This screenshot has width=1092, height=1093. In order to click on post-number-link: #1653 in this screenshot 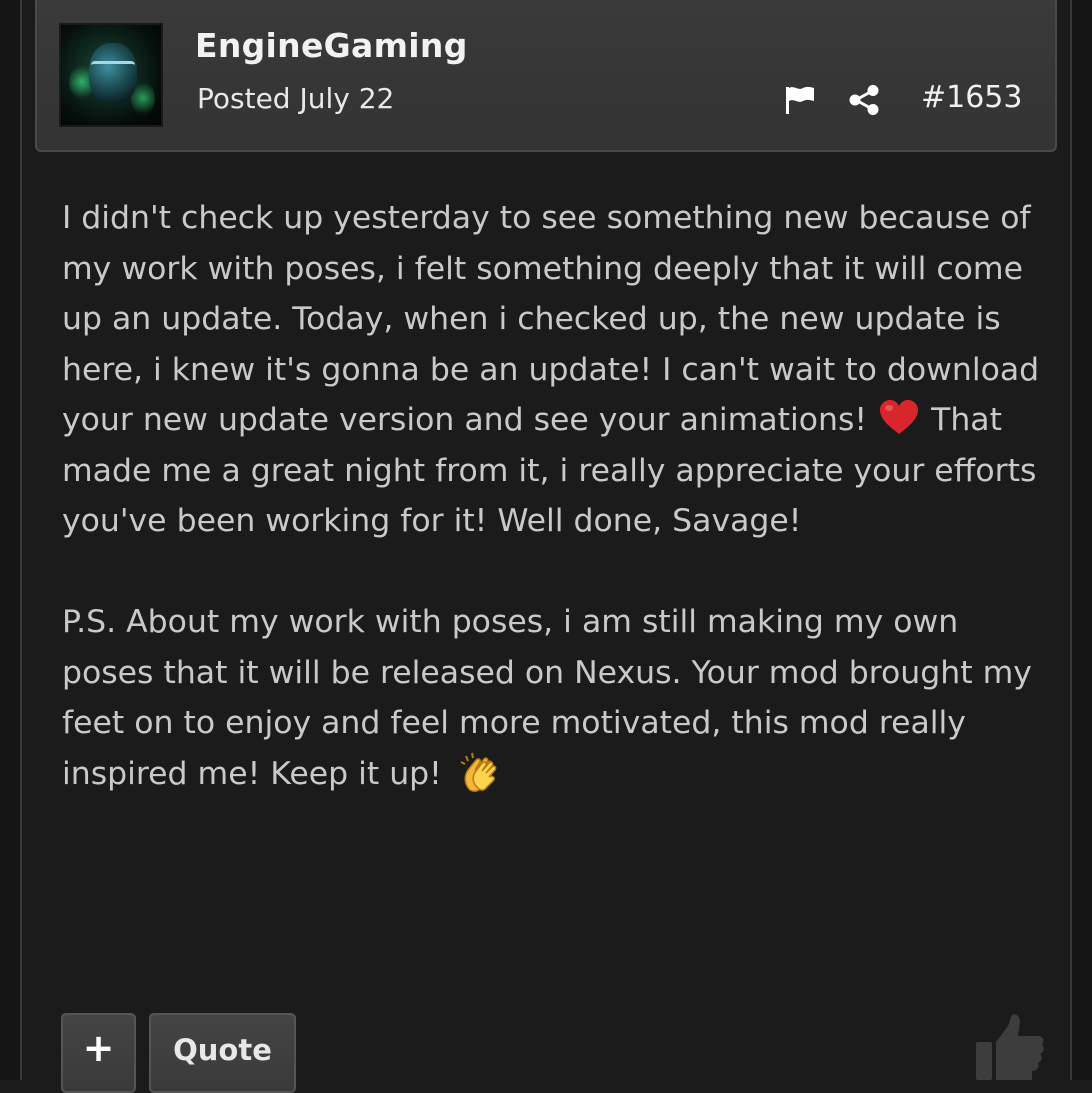, I will do `click(971, 97)`.